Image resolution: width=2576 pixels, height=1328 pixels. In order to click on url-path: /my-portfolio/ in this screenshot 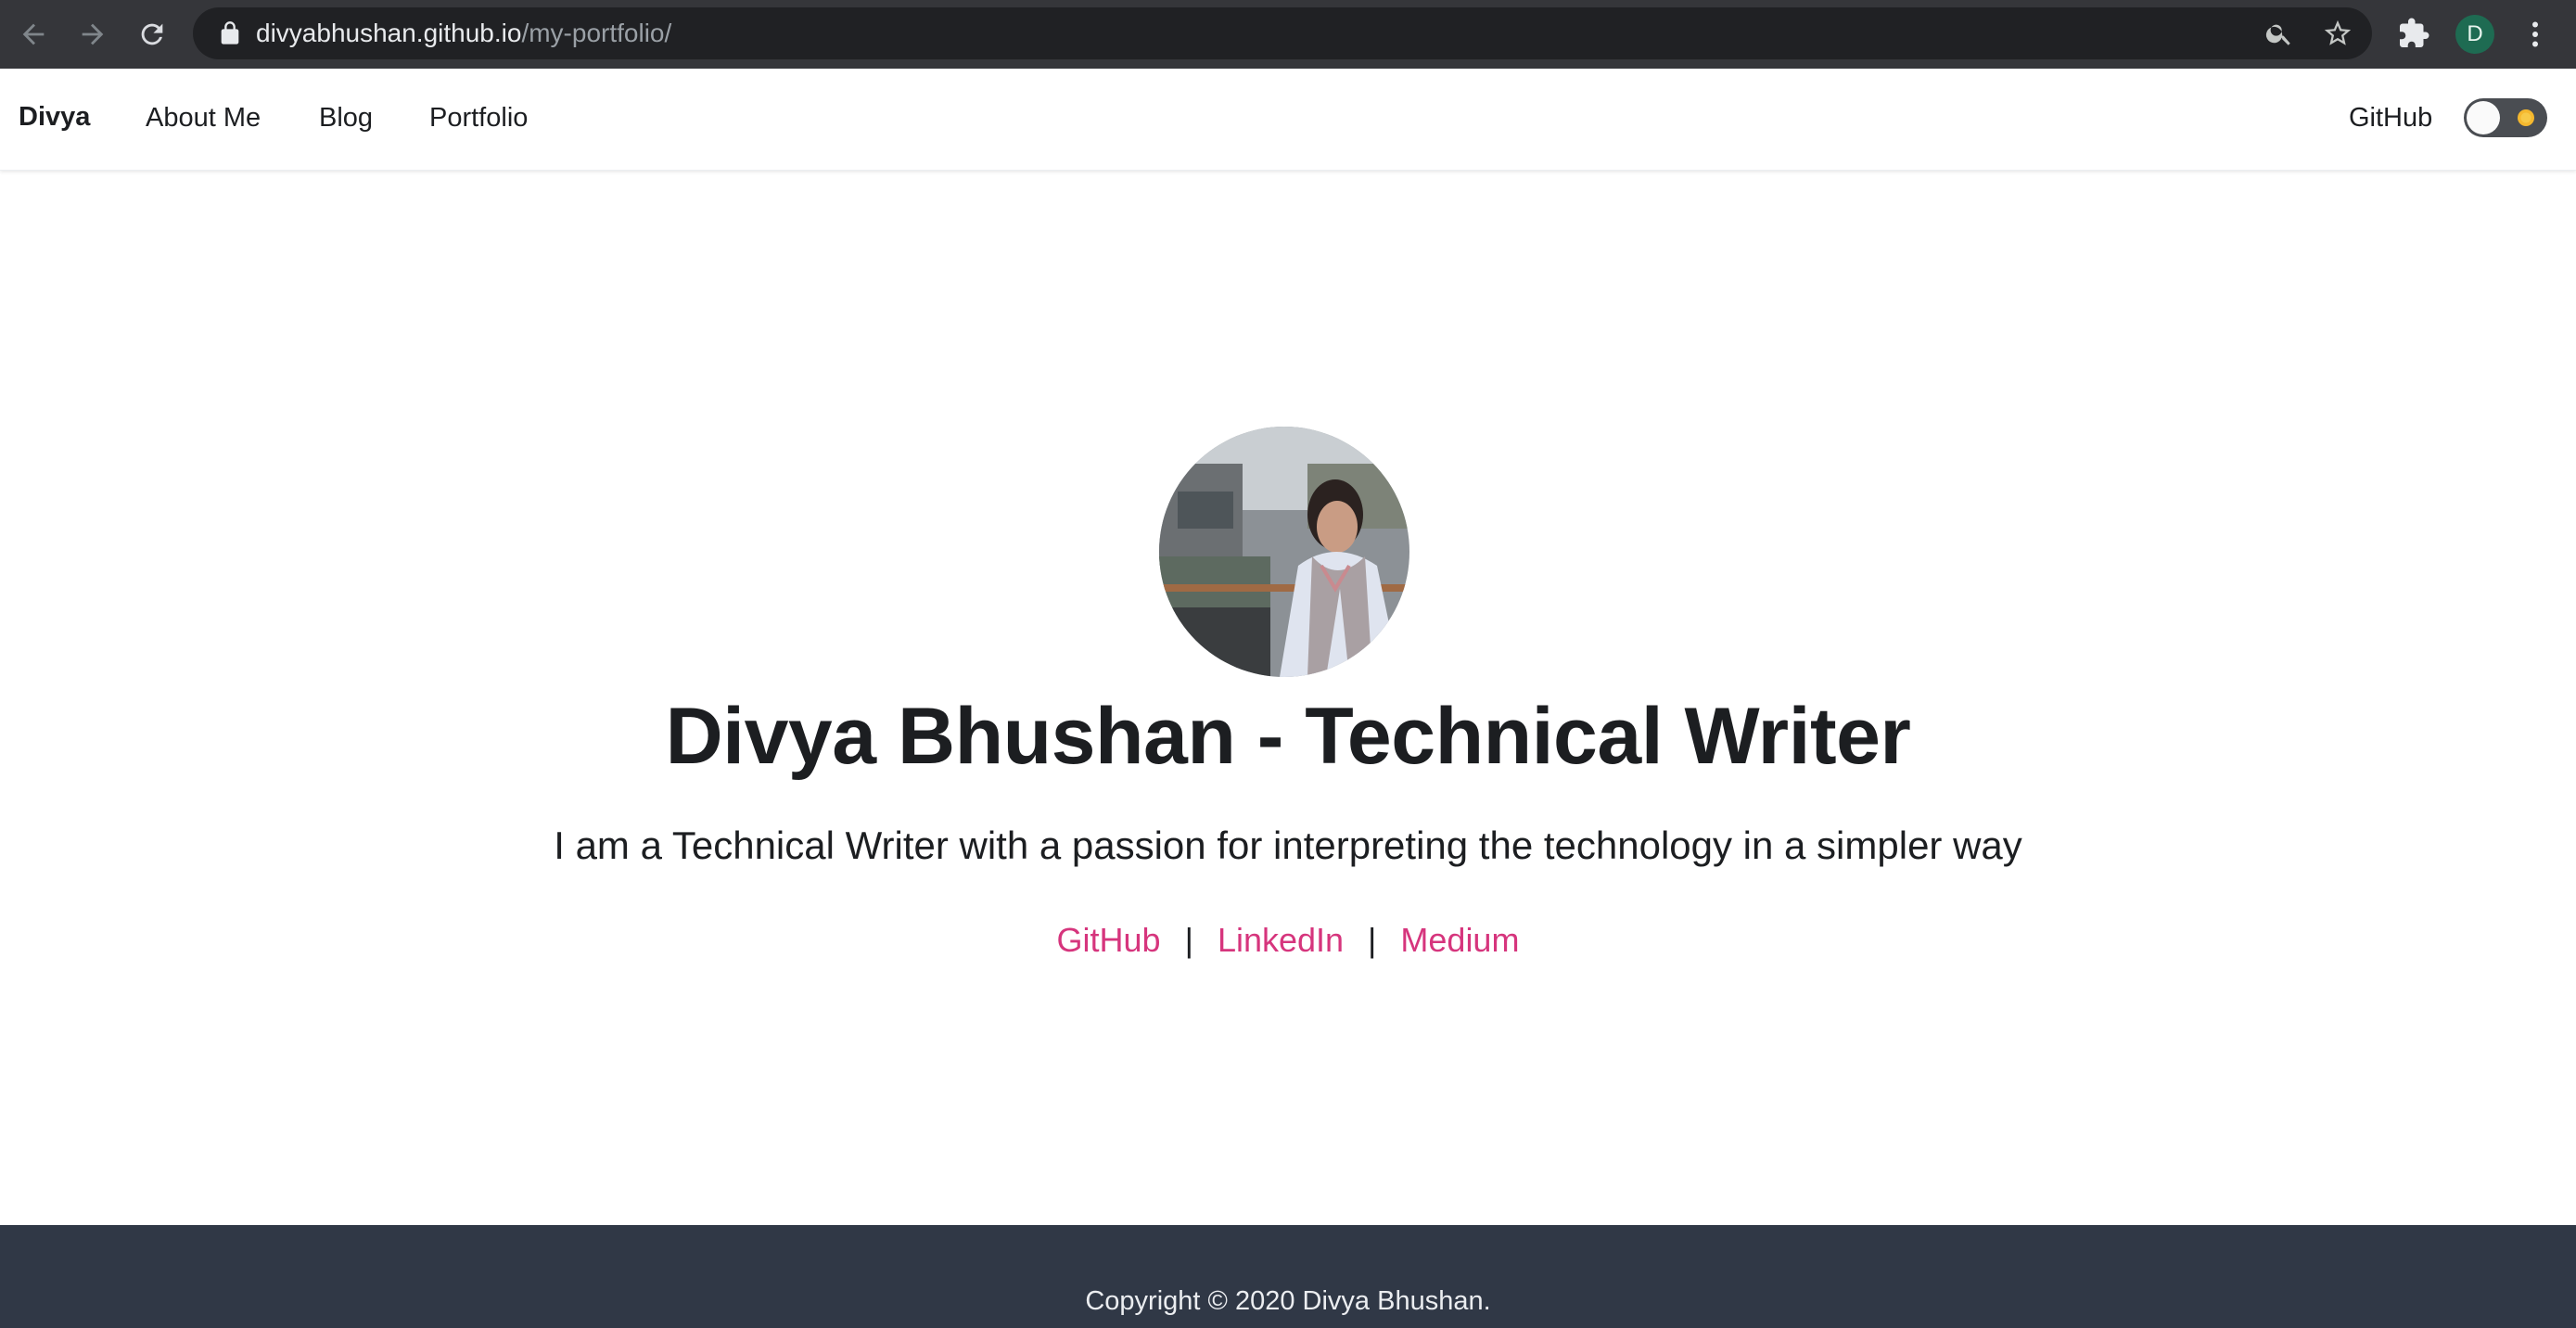, I will do `click(596, 33)`.